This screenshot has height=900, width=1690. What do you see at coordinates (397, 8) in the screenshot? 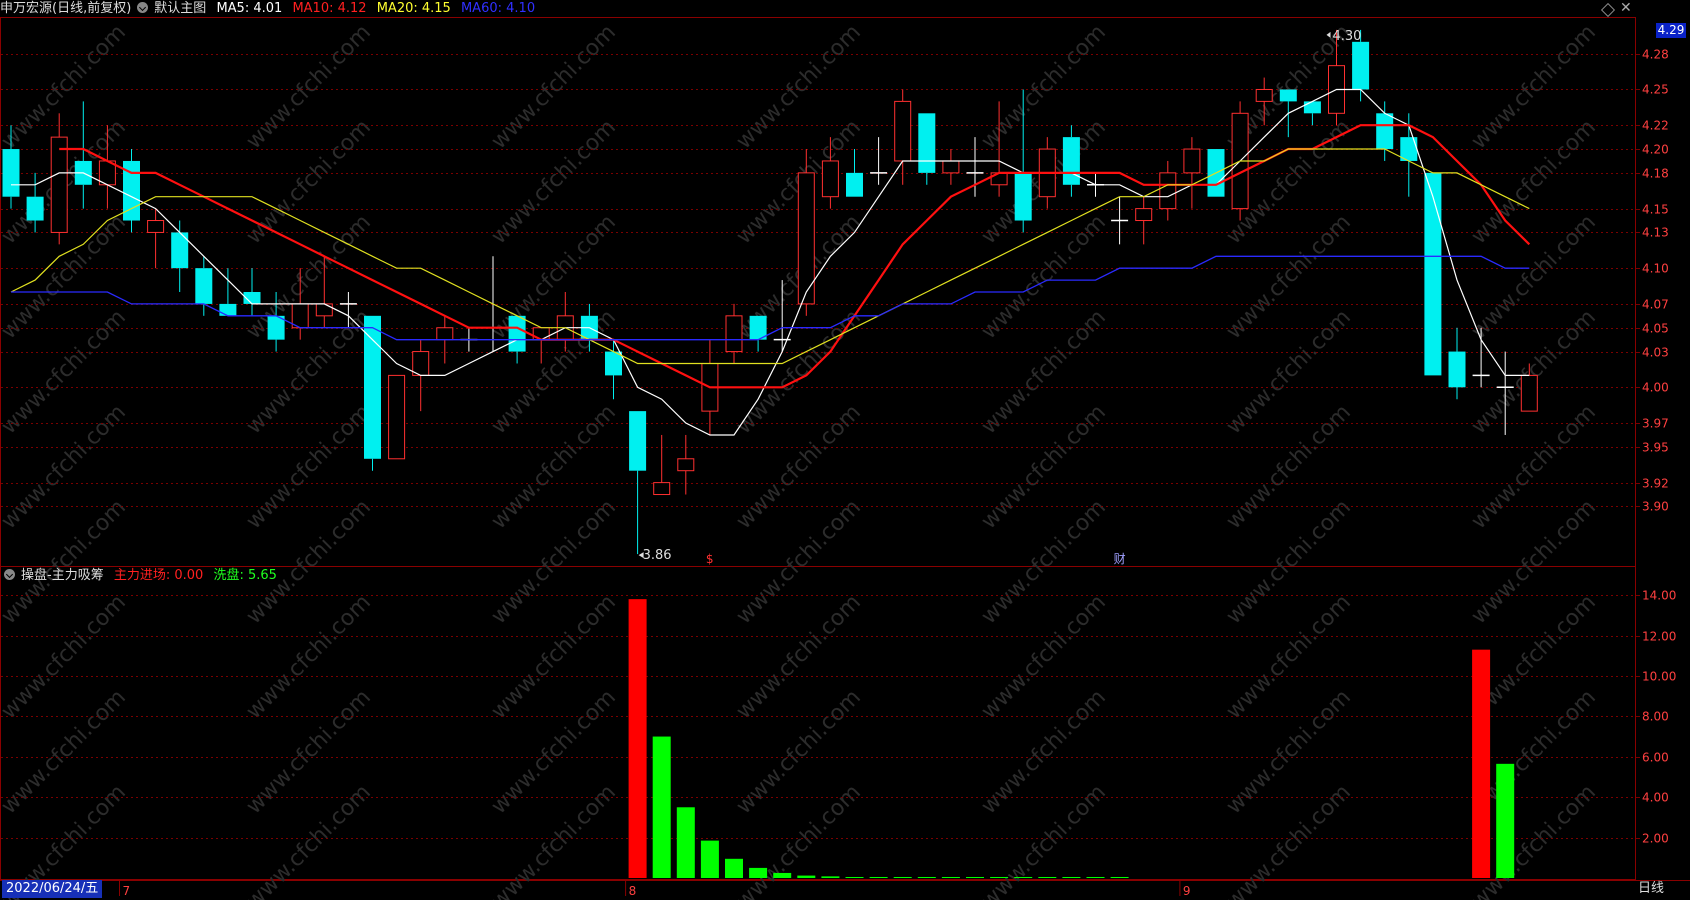
I see `ma20-label: MA20:` at bounding box center [397, 8].